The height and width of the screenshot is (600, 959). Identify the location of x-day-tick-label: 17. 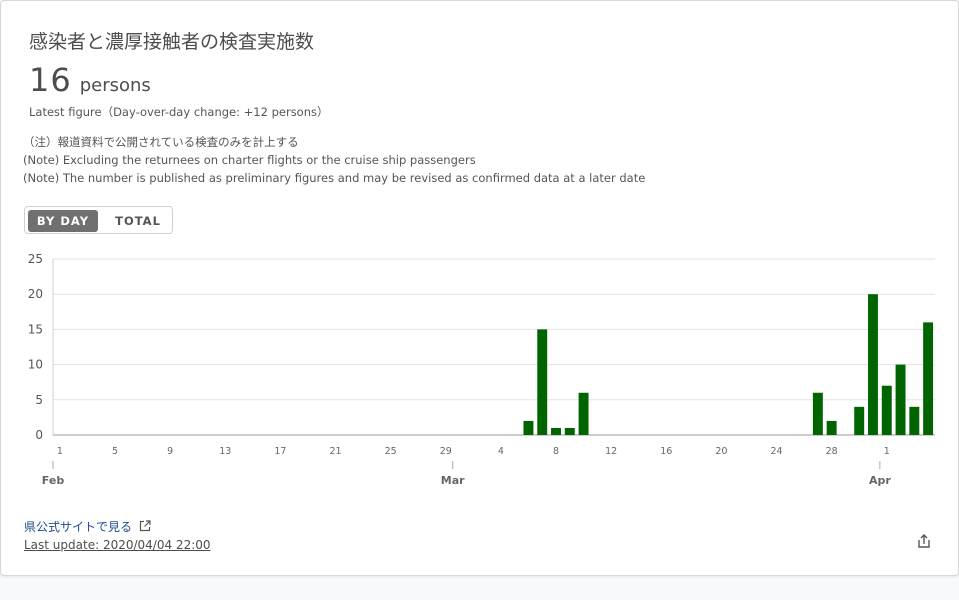
(280, 451).